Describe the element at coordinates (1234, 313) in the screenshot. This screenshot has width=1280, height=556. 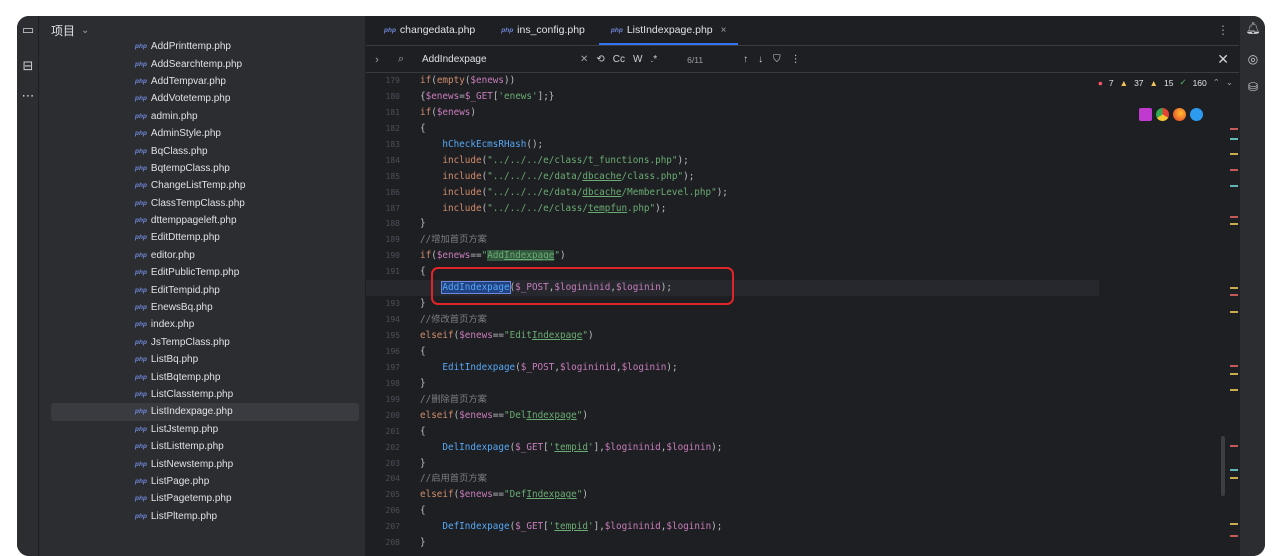
I see `error-stripe` at that location.